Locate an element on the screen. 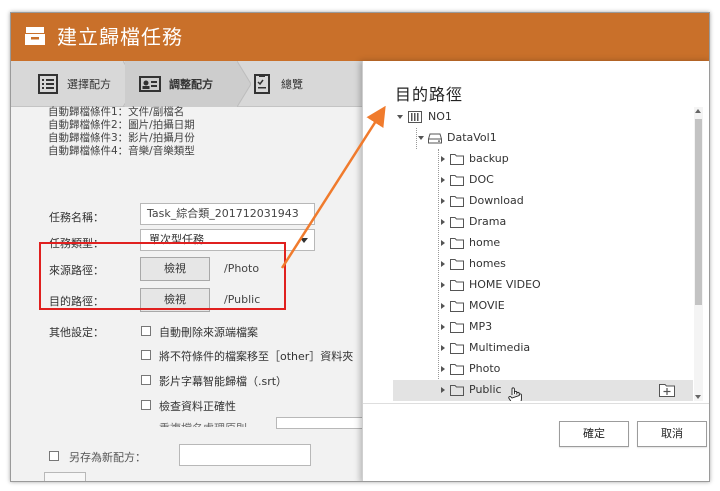 The image size is (720, 491). duplicate-rule-select is located at coordinates (321, 423).